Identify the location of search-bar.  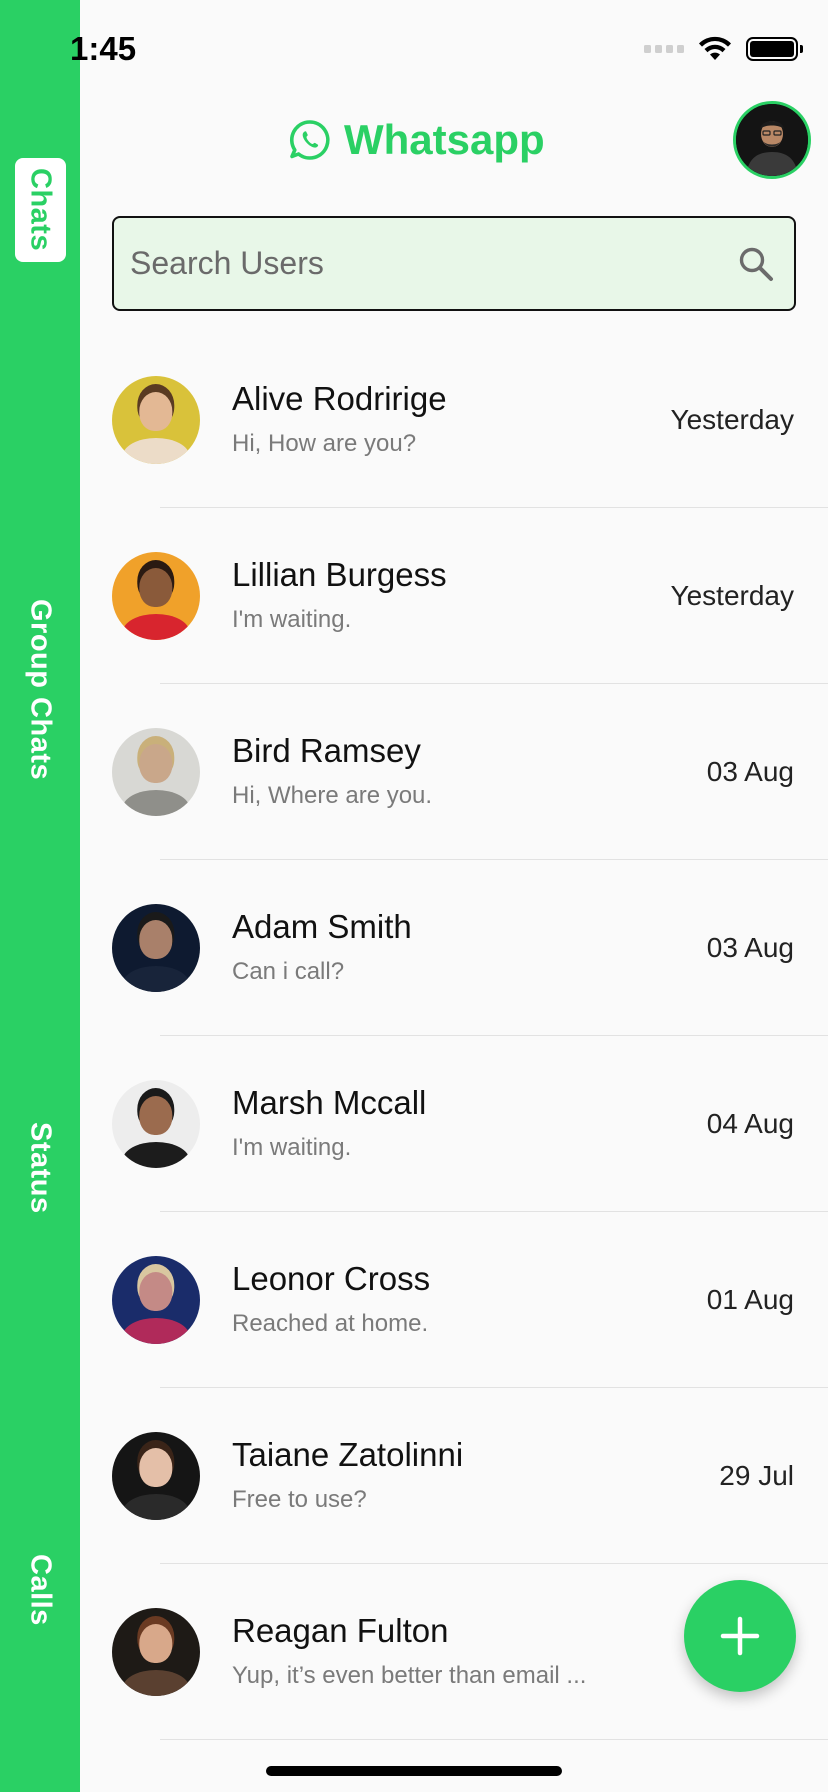
(454, 263).